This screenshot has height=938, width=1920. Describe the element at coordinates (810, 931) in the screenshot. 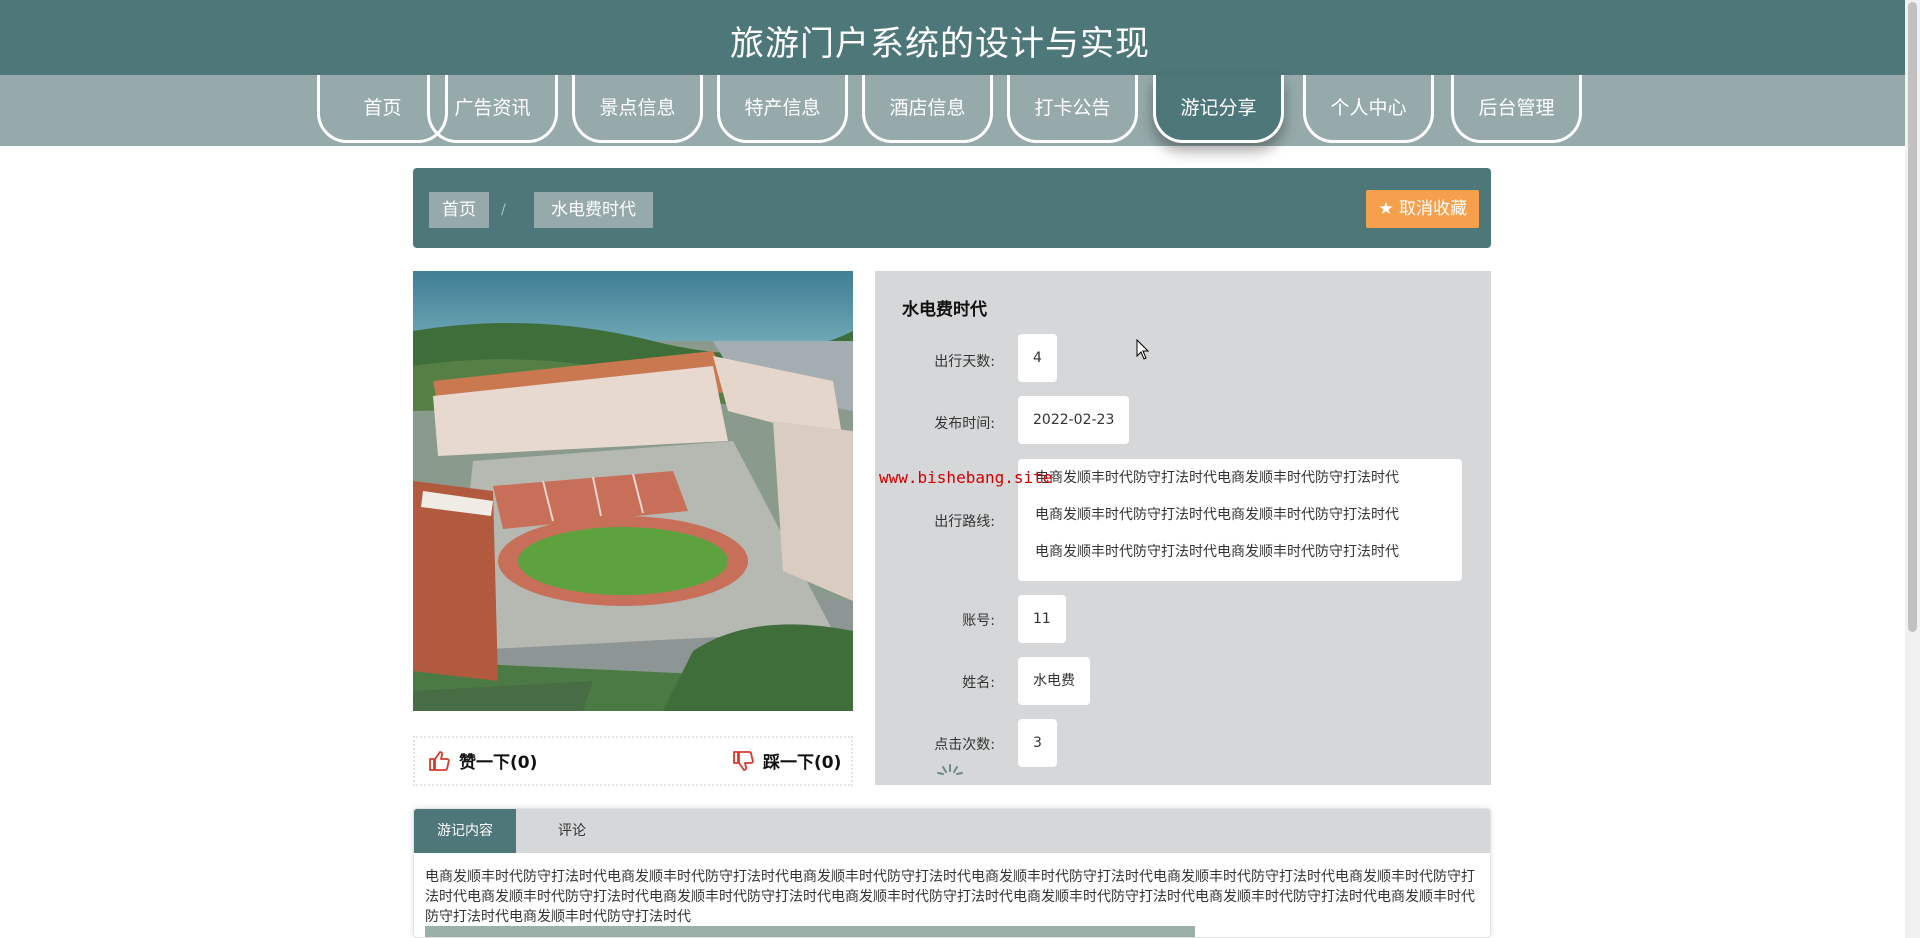

I see `content-image` at that location.